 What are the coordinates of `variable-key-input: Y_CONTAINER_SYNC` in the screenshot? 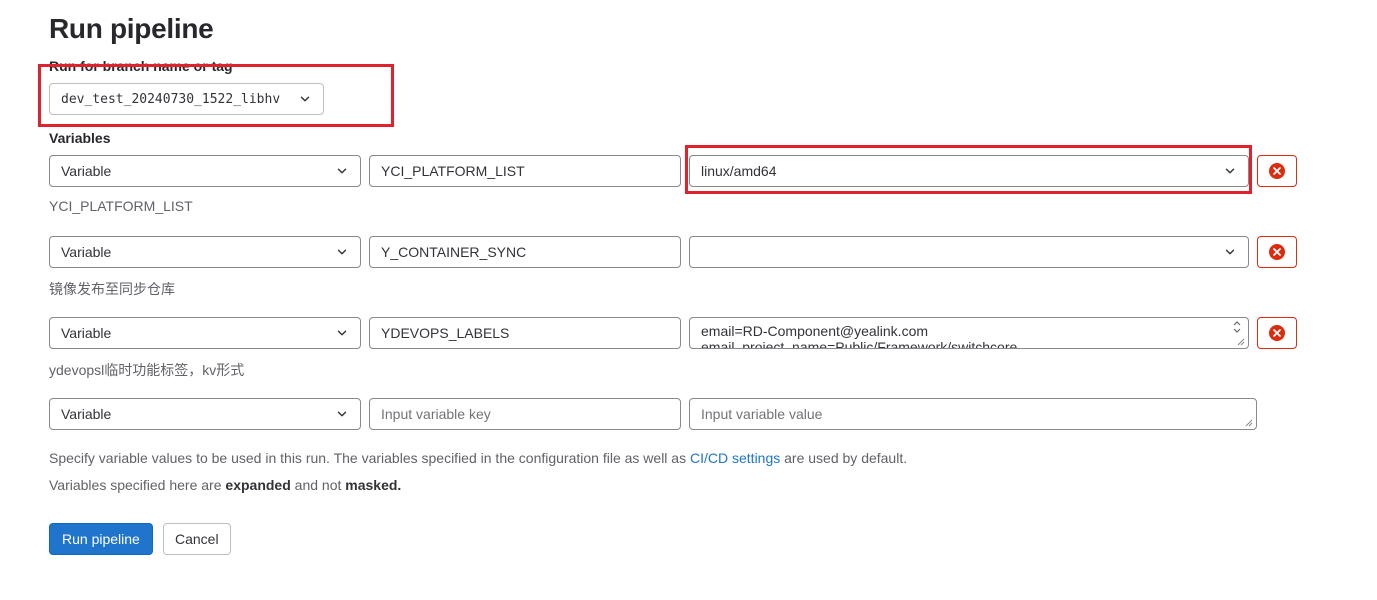 It's located at (525, 252).